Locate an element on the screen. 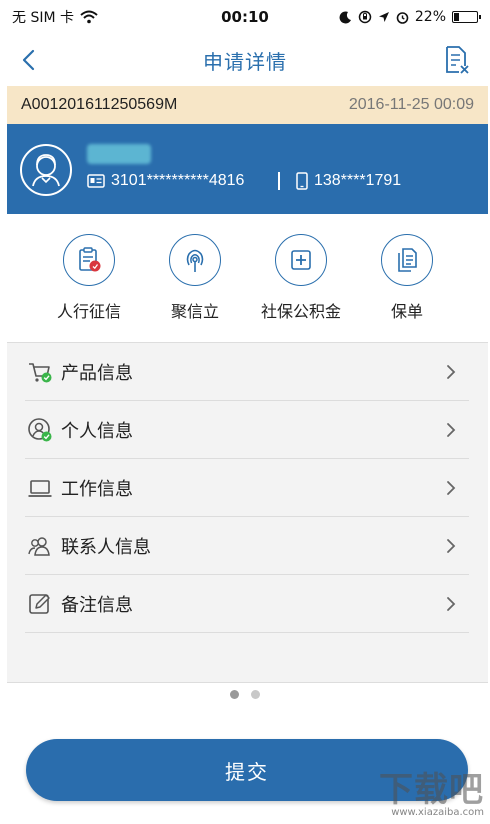 The width and height of the screenshot is (490, 824). meta-divider is located at coordinates (279, 181).